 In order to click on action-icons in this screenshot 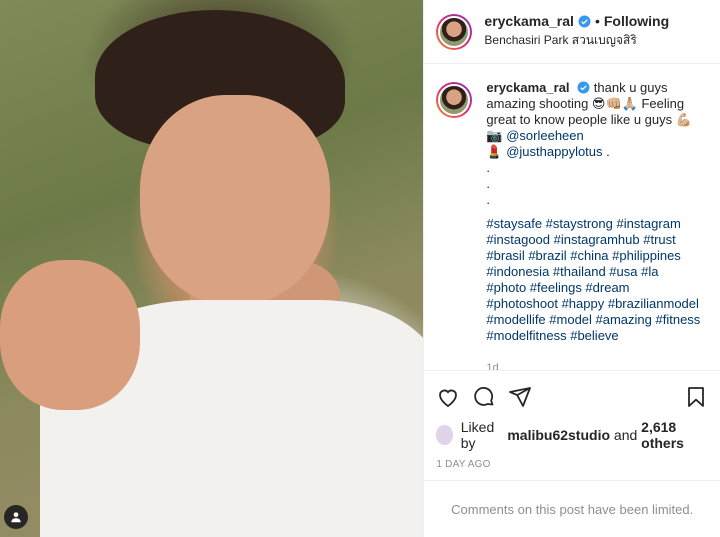, I will do `click(572, 397)`.